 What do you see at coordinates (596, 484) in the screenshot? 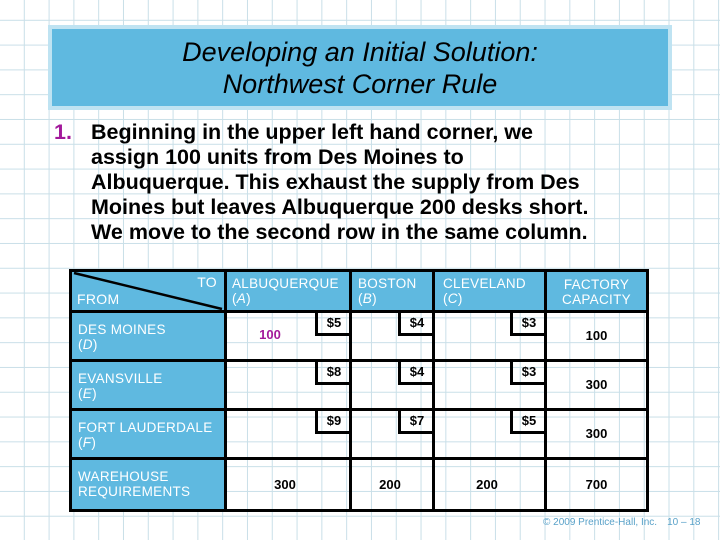
I see `requirement-total: 700` at bounding box center [596, 484].